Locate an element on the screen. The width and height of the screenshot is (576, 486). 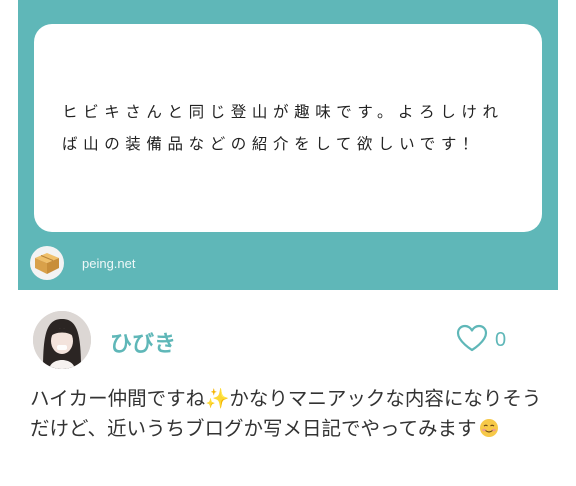
peing-box-icon is located at coordinates (47, 263).